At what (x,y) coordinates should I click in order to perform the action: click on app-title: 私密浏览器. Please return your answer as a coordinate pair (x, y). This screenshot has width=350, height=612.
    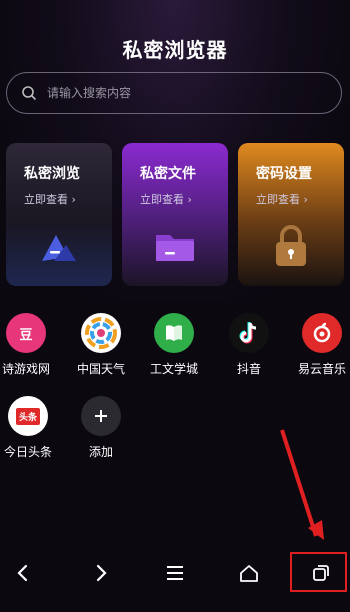
    Looking at the image, I should click on (172, 47).